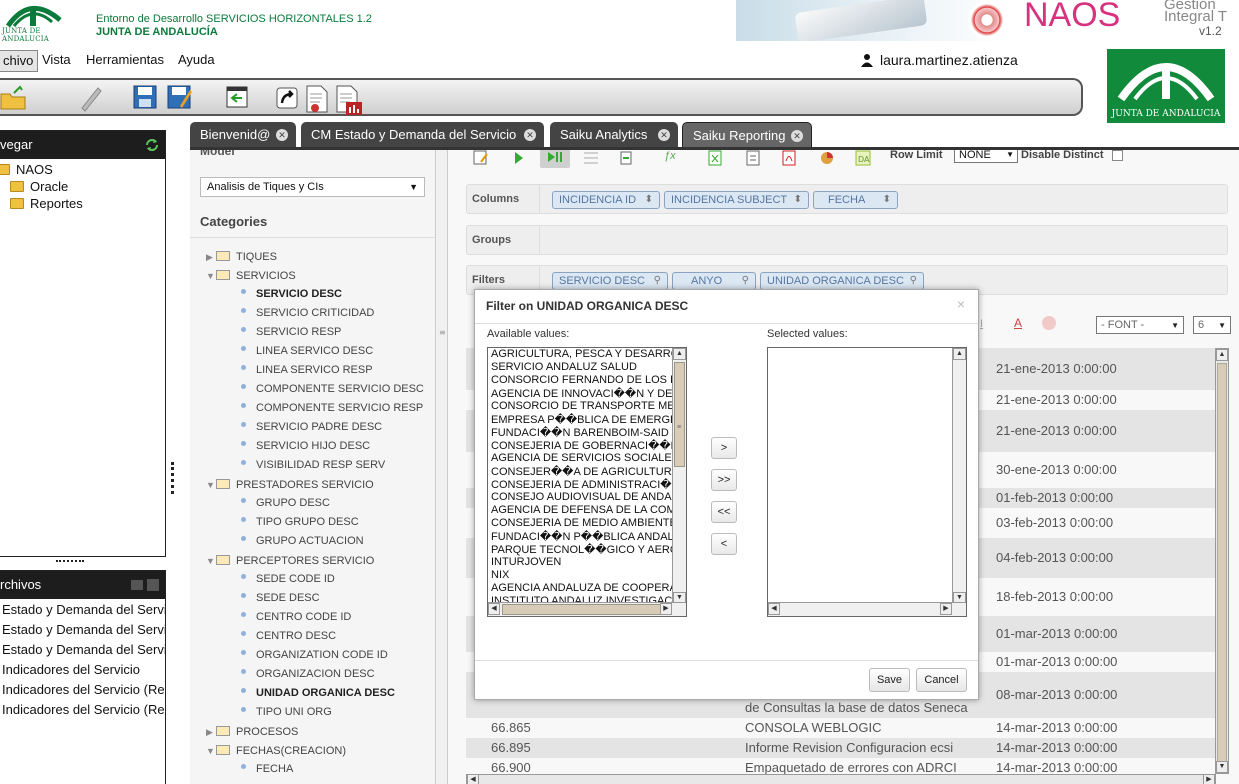  I want to click on font-color-icon: A, so click(1018, 323).